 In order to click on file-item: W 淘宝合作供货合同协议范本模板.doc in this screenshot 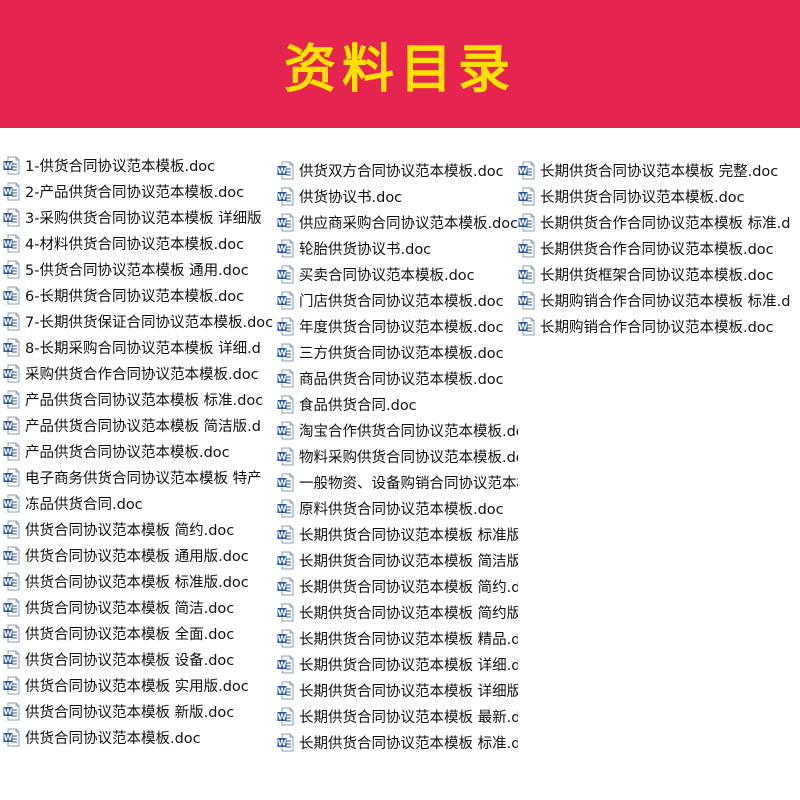, I will do `click(397, 430)`.